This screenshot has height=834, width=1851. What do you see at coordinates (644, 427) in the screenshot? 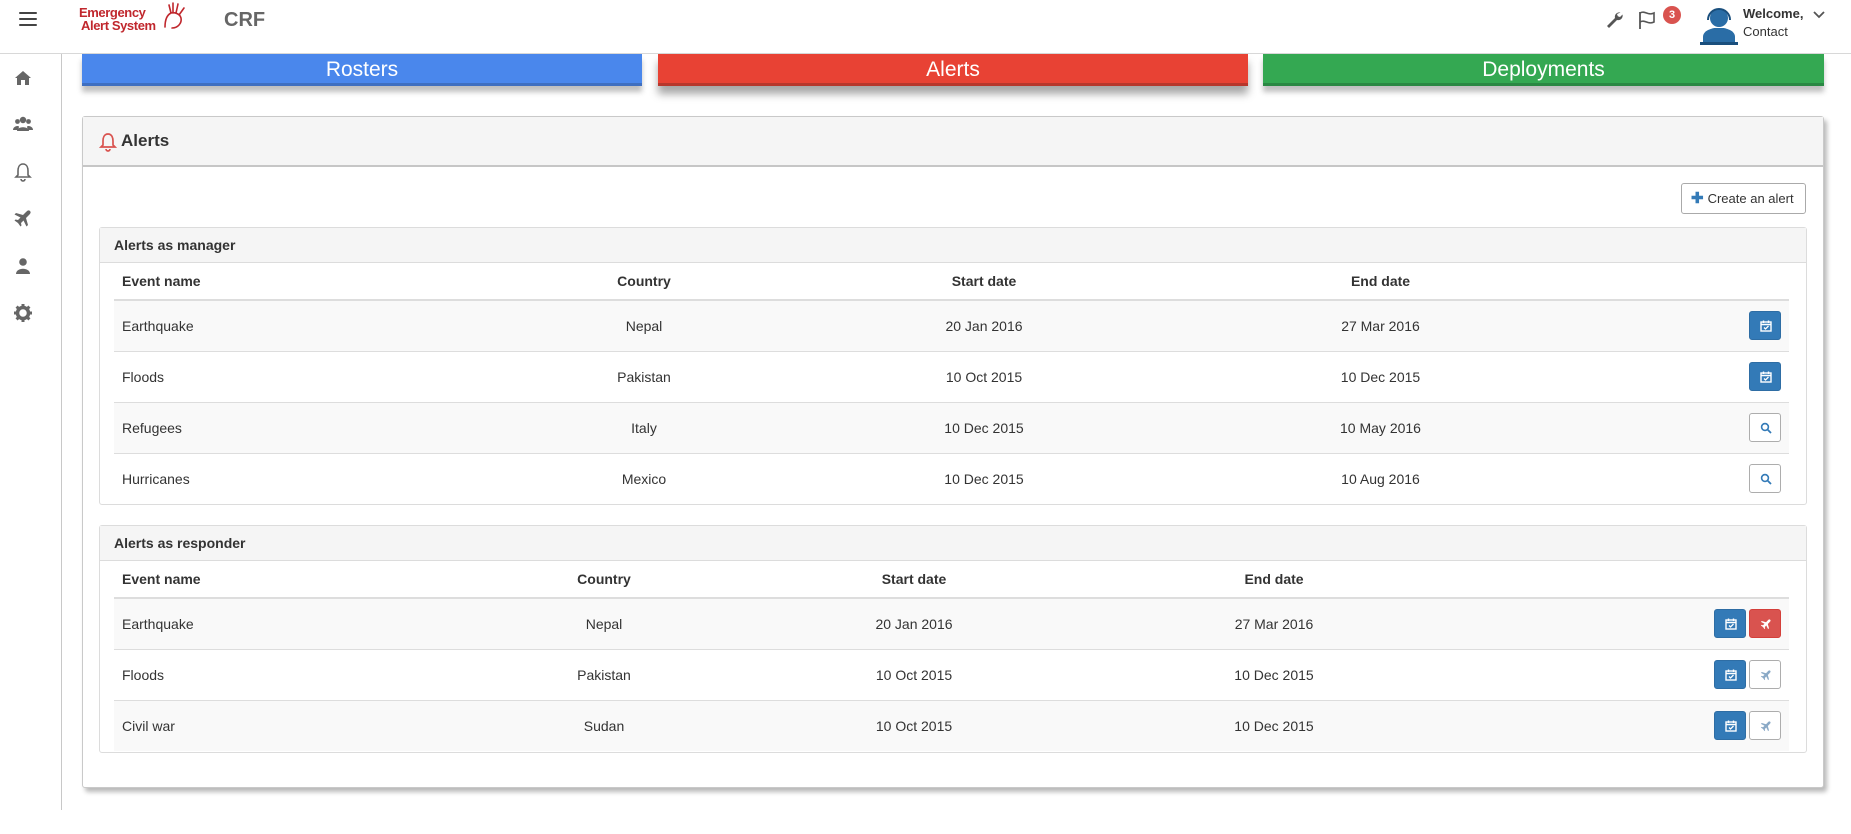
I see `country: Italy` at bounding box center [644, 427].